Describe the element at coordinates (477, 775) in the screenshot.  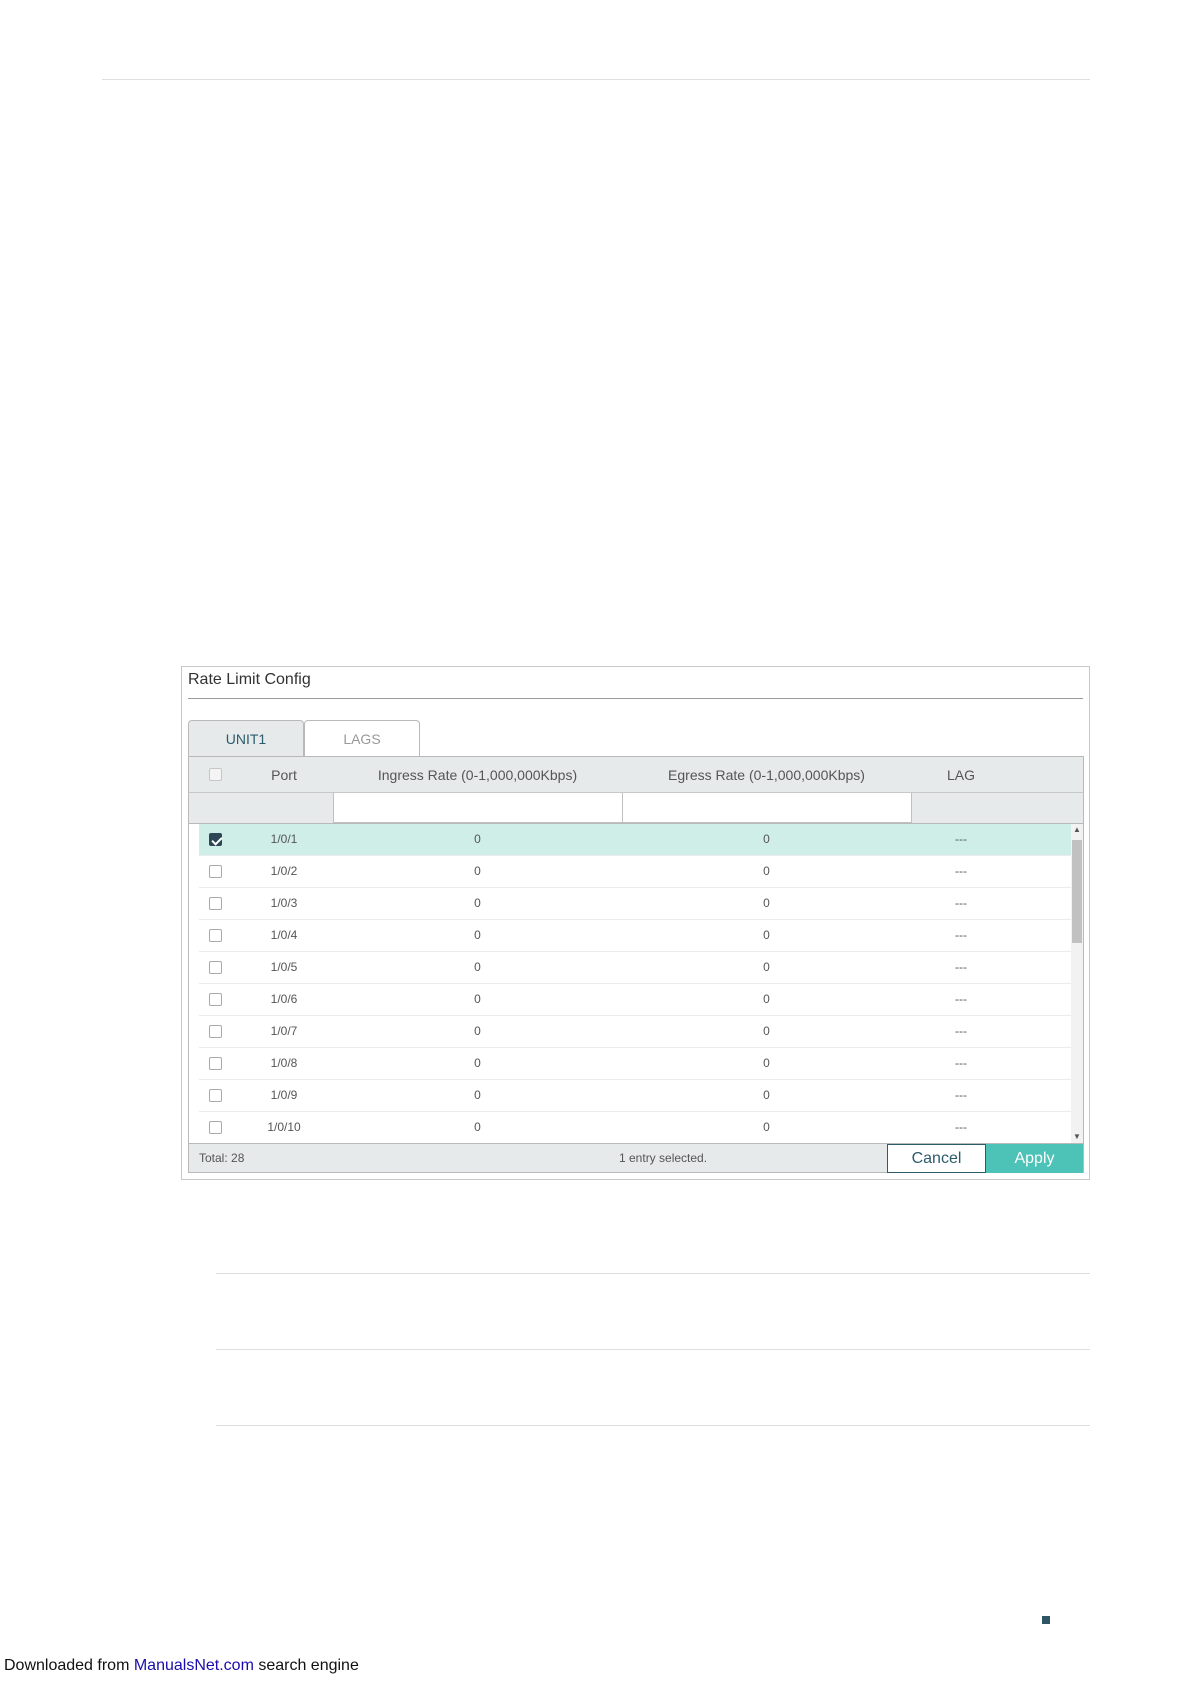
I see `column-header-ingress: Ingress Rate (0-1,000,000Kbps)` at that location.